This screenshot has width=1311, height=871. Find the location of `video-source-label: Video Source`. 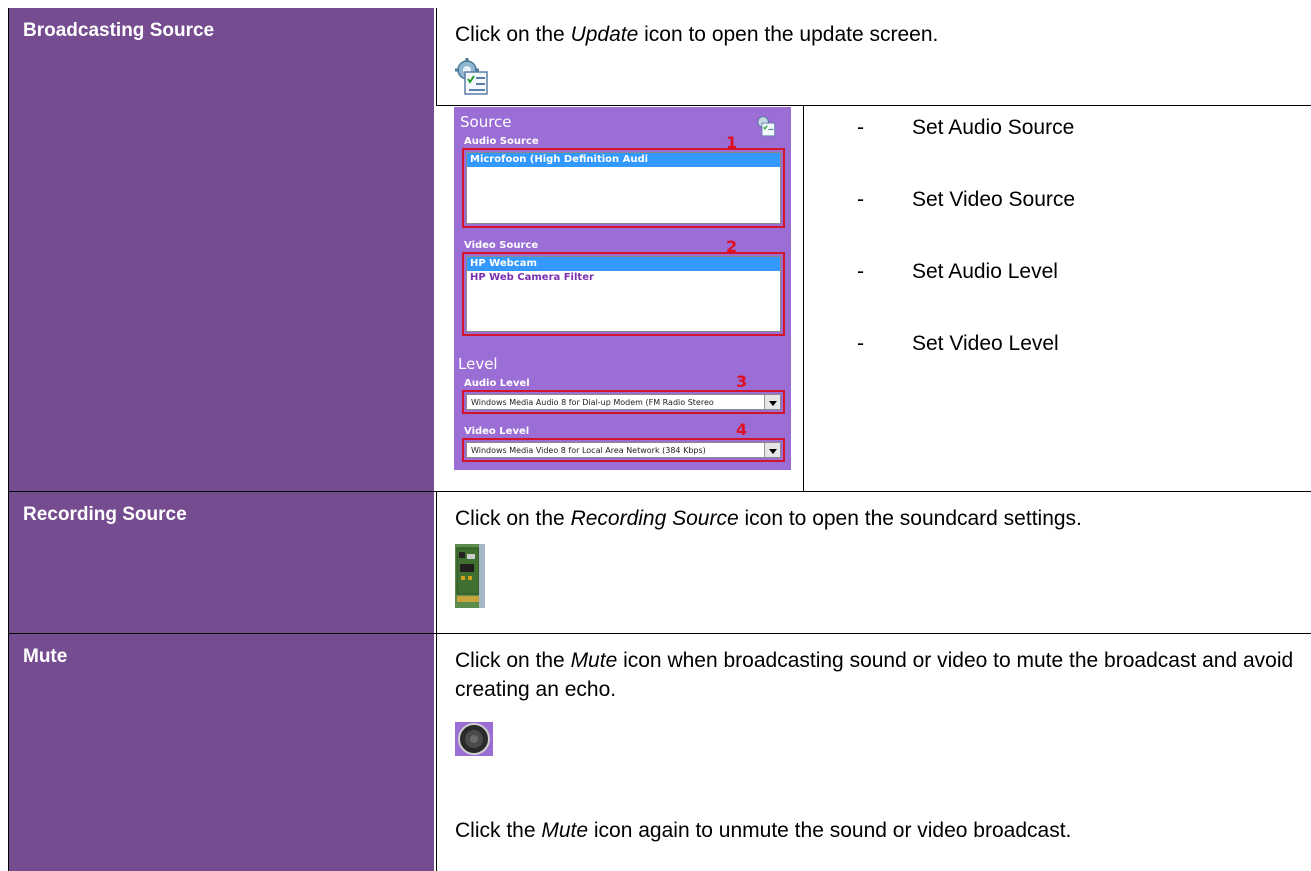

video-source-label: Video Source is located at coordinates (501, 245).